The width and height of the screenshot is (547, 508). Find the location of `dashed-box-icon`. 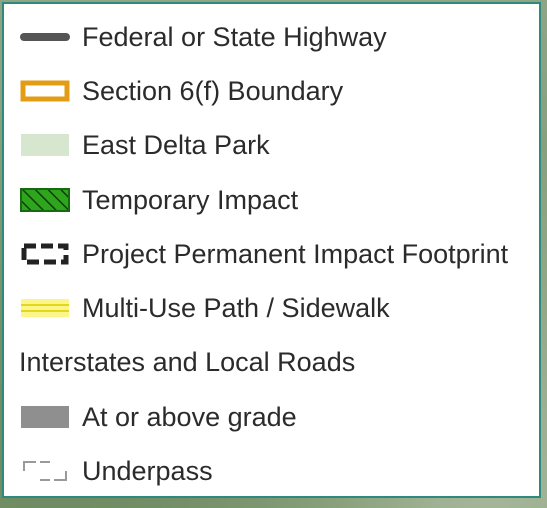

dashed-box-icon is located at coordinates (45, 254).